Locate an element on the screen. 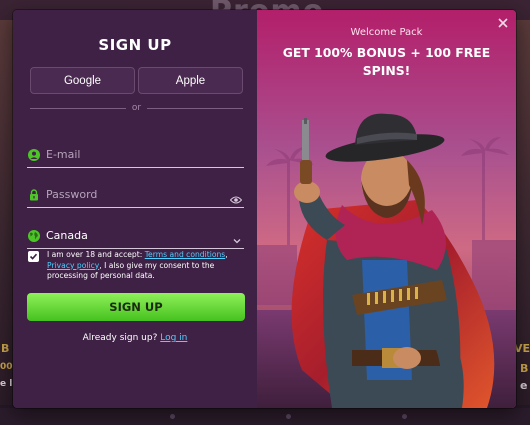 The image size is (530, 425). password-input is located at coordinates (138, 194).